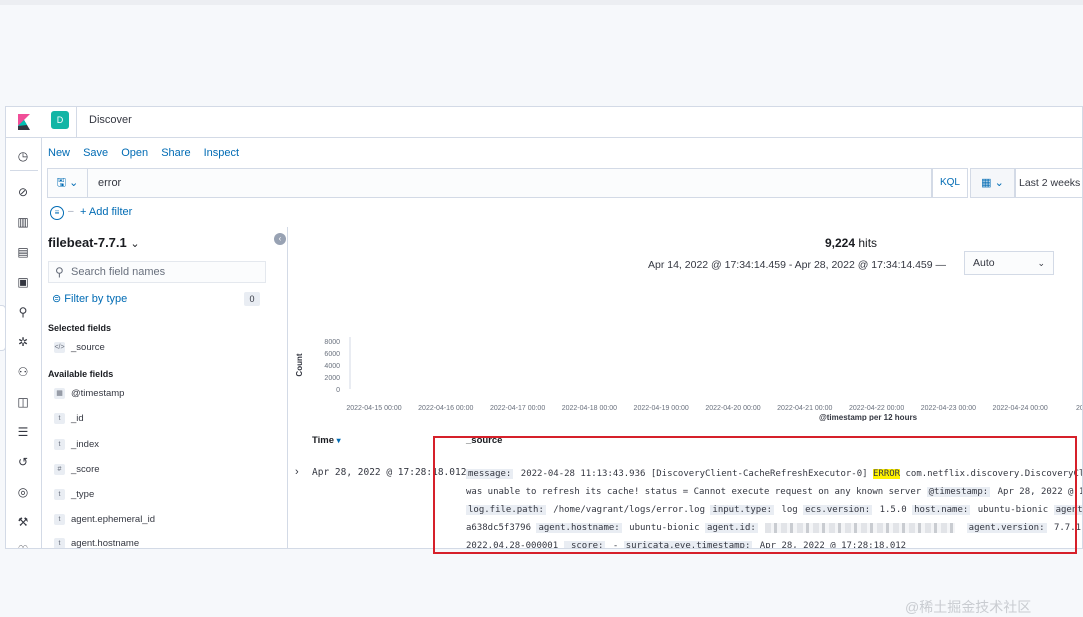 The image size is (1083, 617). Describe the element at coordinates (252, 299) in the screenshot. I see `filter-count-badge: 0` at that location.